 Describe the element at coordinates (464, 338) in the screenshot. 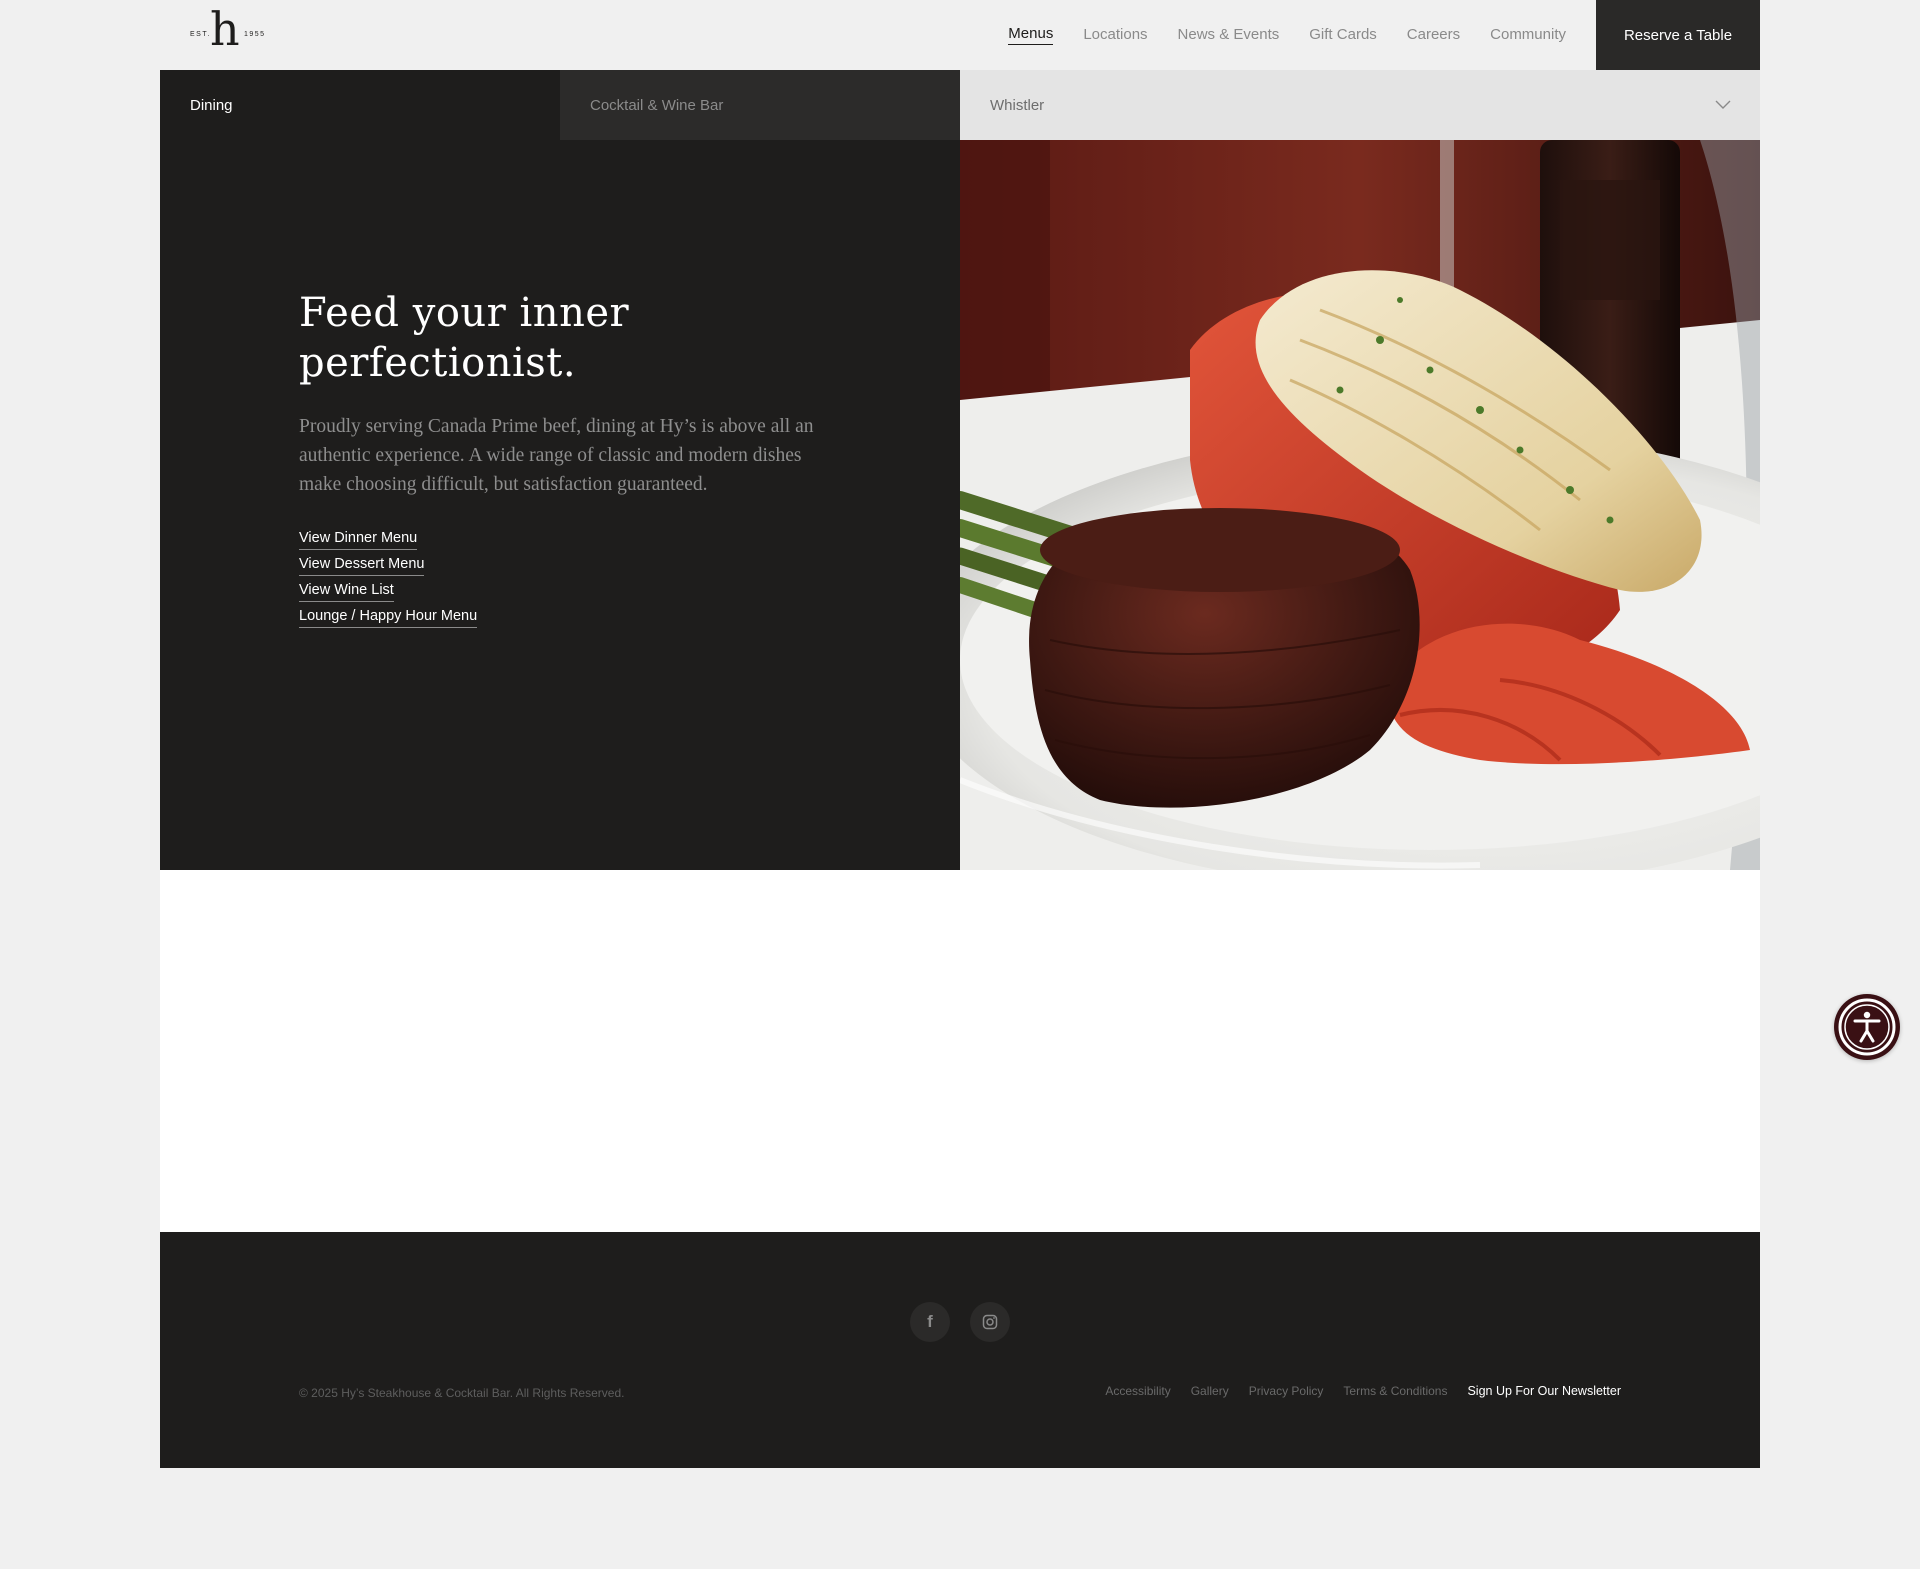

I see `hero-title: Feed your inner perfectionist.` at that location.